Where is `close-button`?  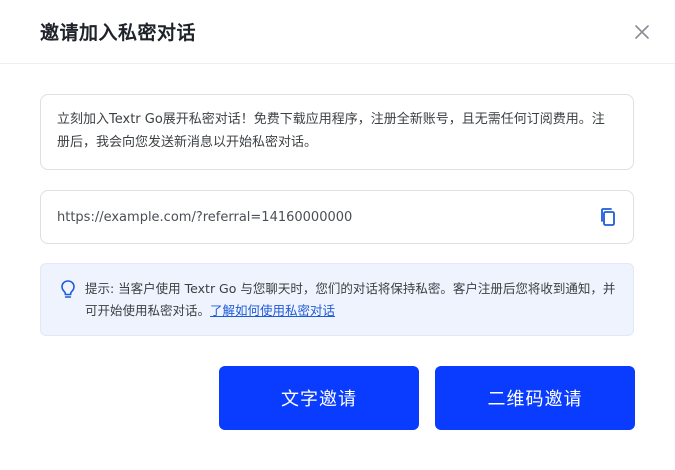 close-button is located at coordinates (642, 32).